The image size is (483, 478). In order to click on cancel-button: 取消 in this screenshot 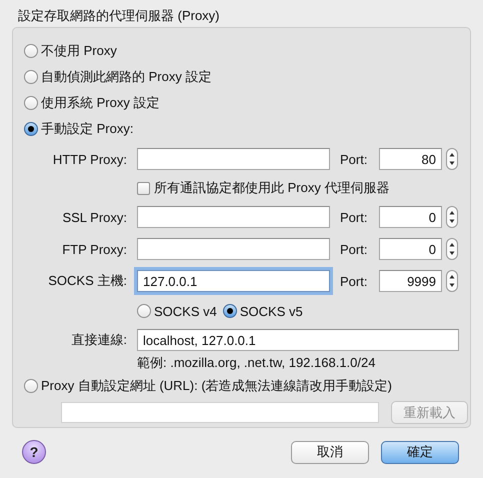, I will do `click(330, 452)`.